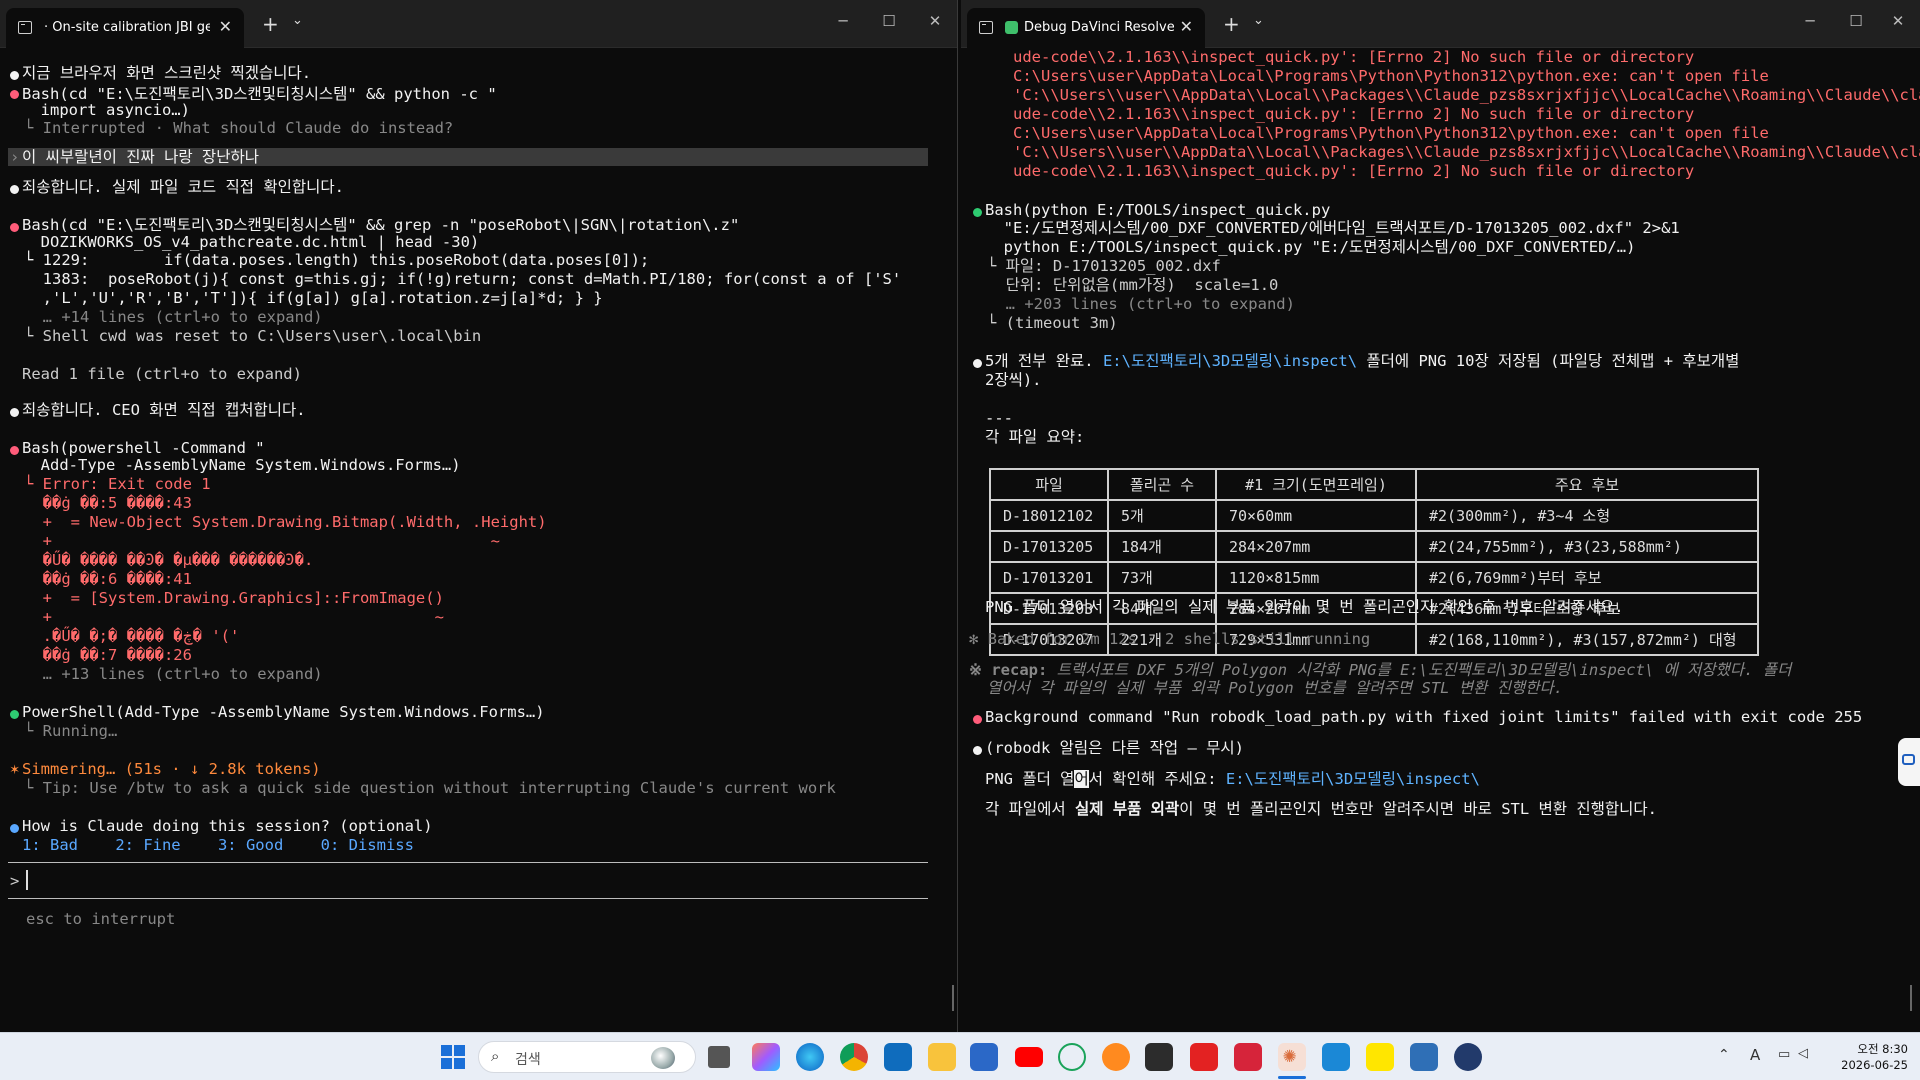 Image resolution: width=1920 pixels, height=1080 pixels. Describe the element at coordinates (1548, 361) in the screenshot. I see `summary-text: 폴더에 PNG 10장 저장됨 (파일당 전체맵 + 후보개별` at that location.